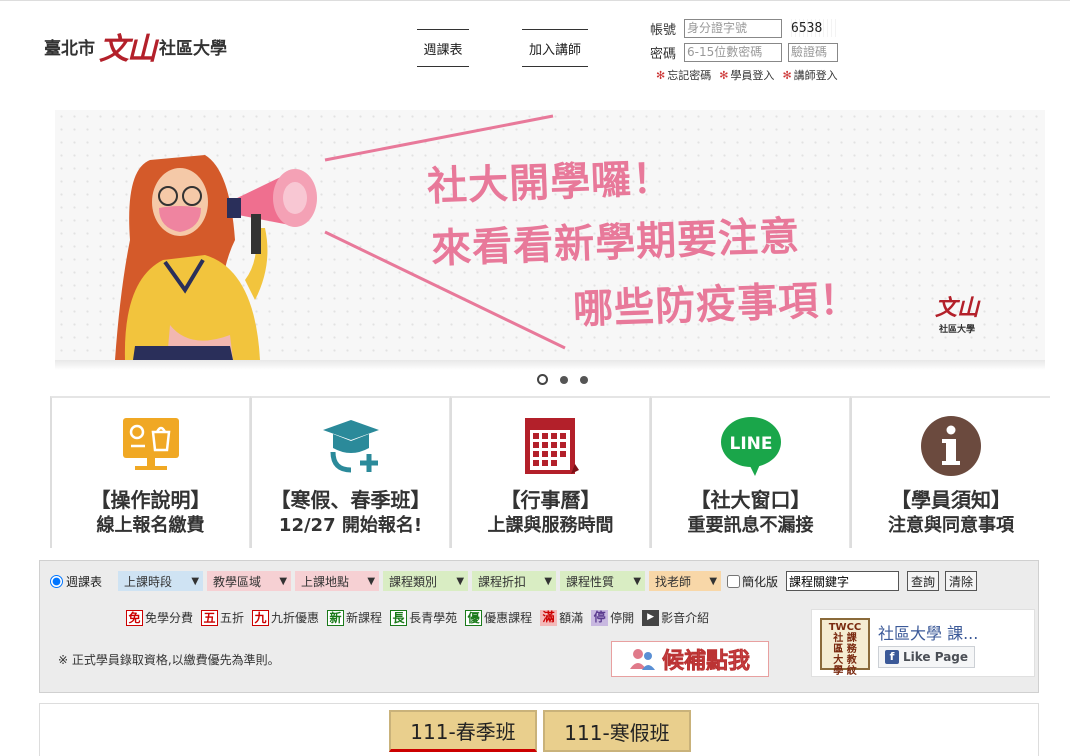 This screenshot has height=756, width=1070. What do you see at coordinates (750, 444) in the screenshot?
I see `svg-text: LINE` at bounding box center [750, 444].